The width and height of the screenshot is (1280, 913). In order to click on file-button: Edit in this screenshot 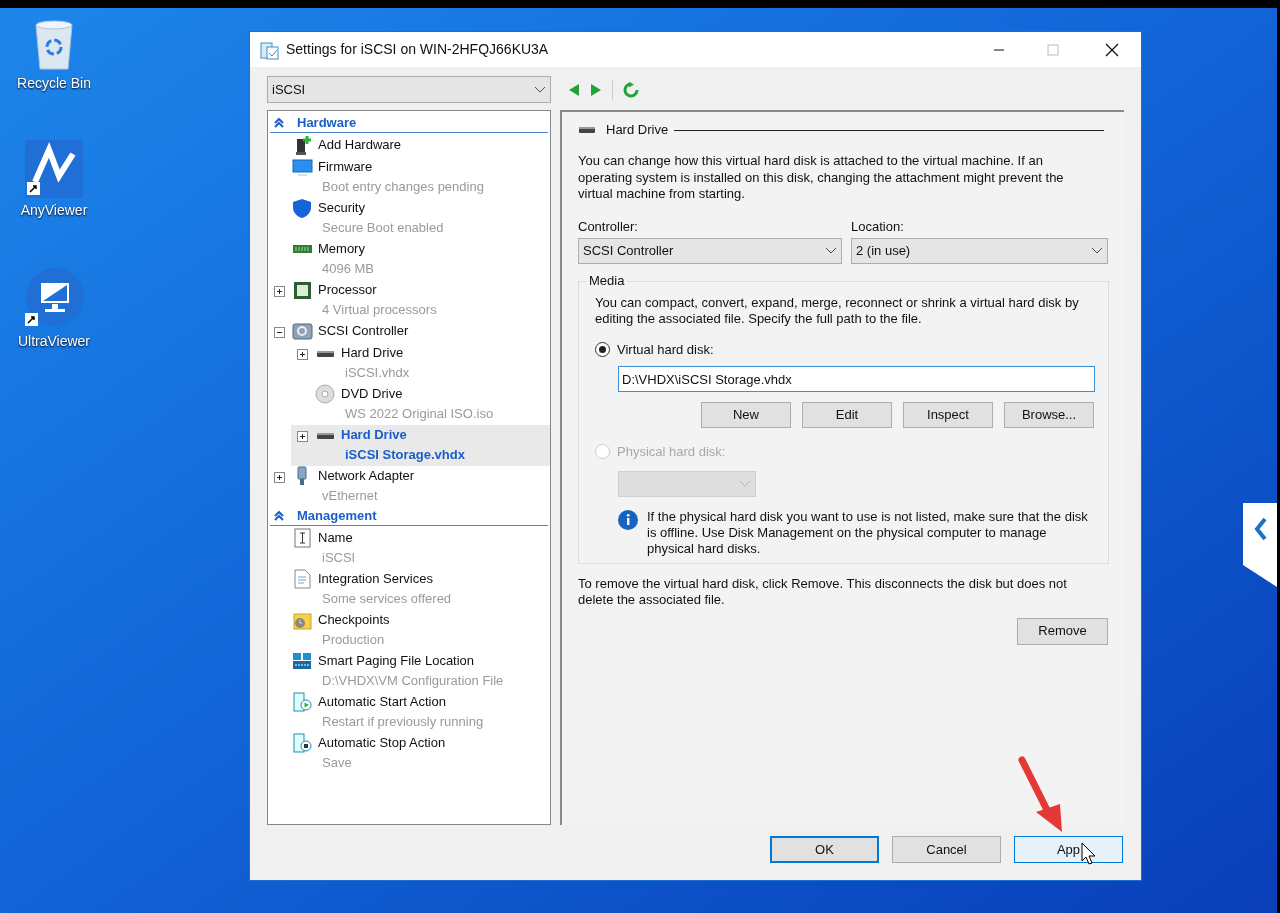, I will do `click(847, 415)`.